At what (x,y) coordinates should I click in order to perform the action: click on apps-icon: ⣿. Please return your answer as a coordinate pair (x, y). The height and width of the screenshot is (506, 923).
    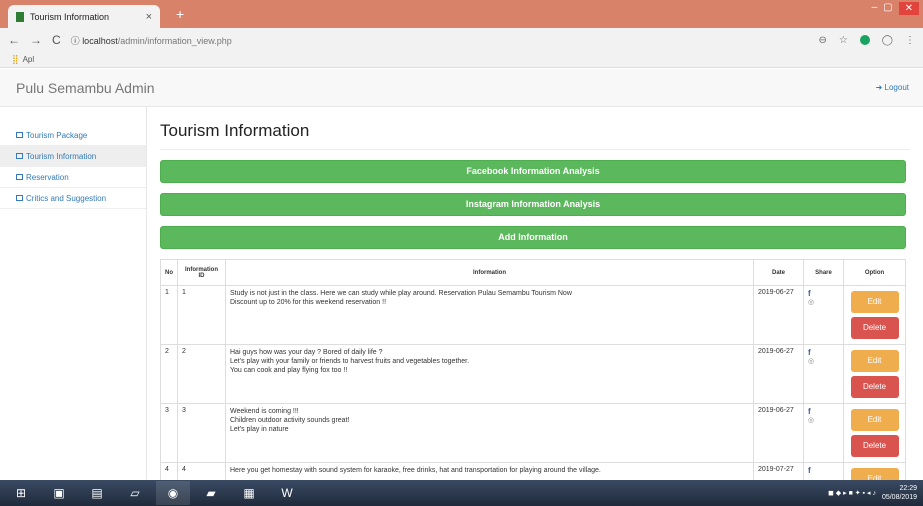
    Looking at the image, I should click on (15, 59).